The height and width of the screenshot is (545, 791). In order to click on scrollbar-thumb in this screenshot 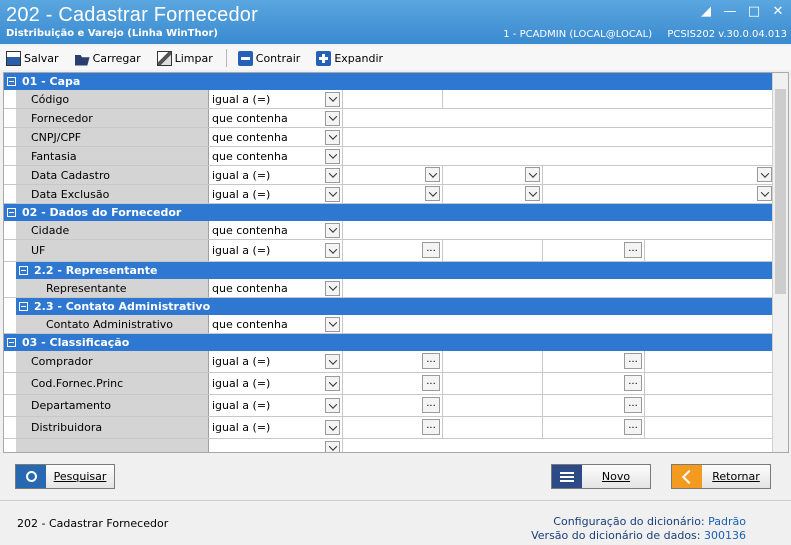, I will do `click(780, 191)`.